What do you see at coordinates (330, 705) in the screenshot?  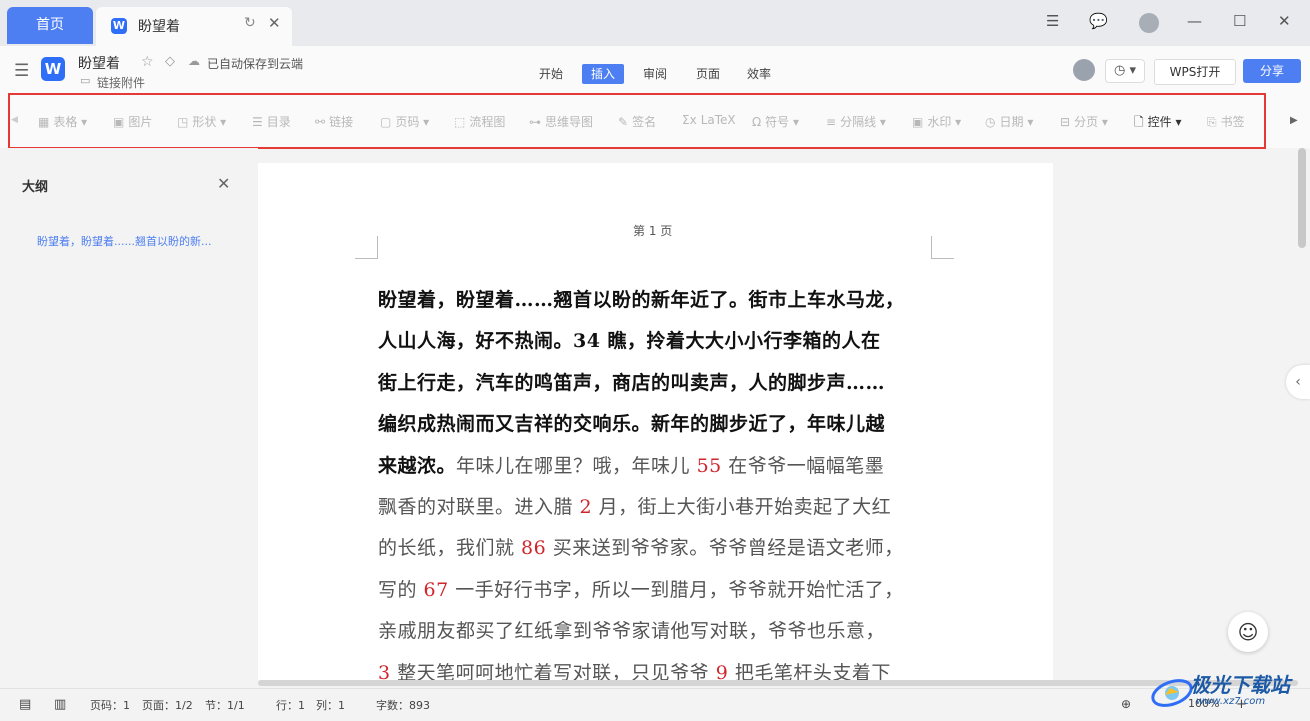 I see `status-col: 列：1` at bounding box center [330, 705].